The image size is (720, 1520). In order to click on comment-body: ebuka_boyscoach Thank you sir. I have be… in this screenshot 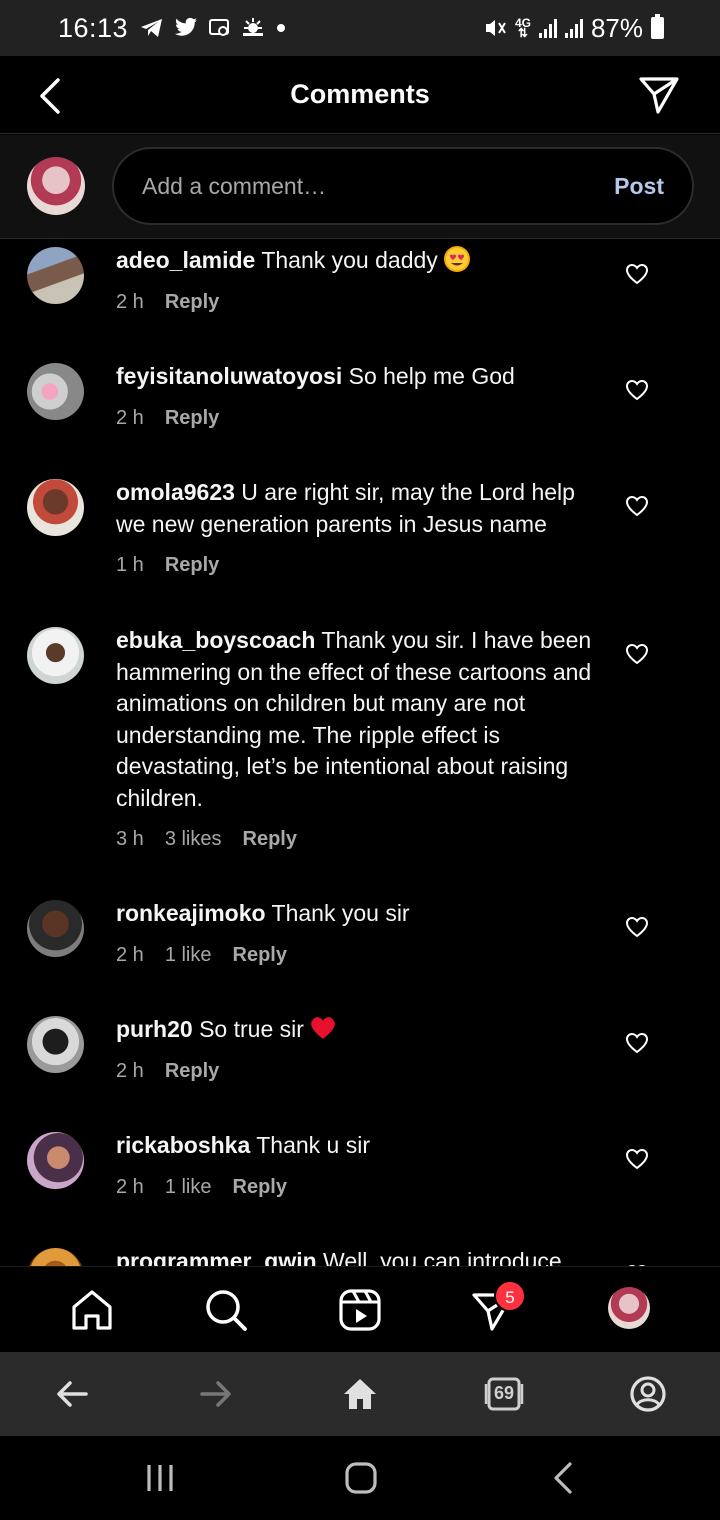, I will do `click(361, 738)`.